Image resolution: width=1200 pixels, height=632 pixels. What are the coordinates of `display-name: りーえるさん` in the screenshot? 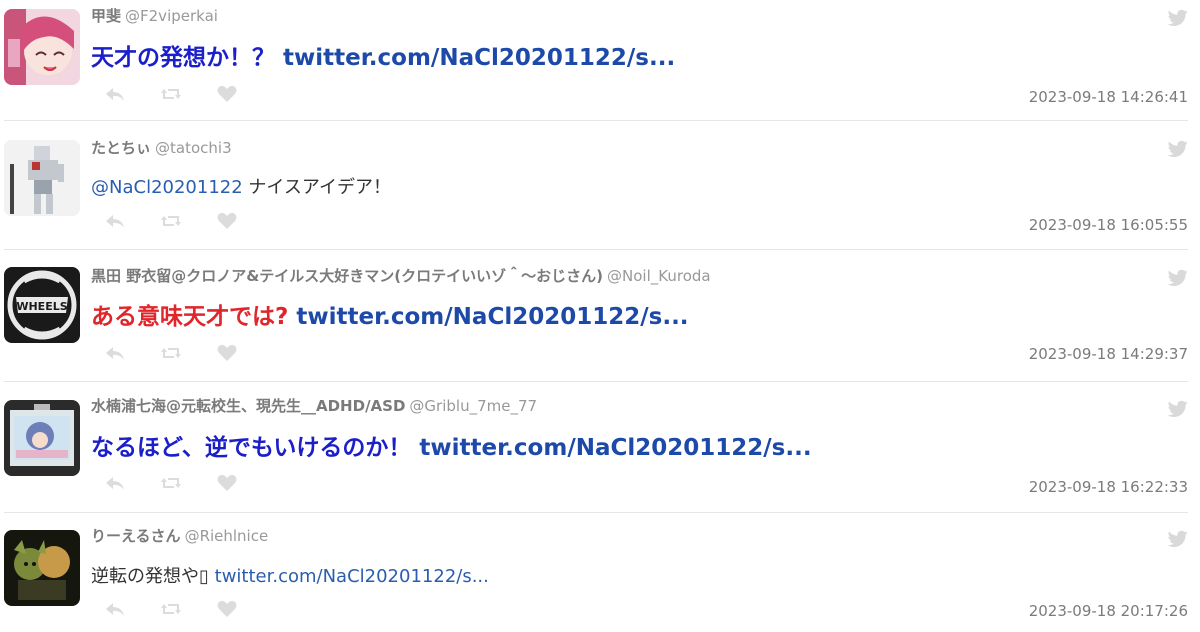 It's located at (136, 536).